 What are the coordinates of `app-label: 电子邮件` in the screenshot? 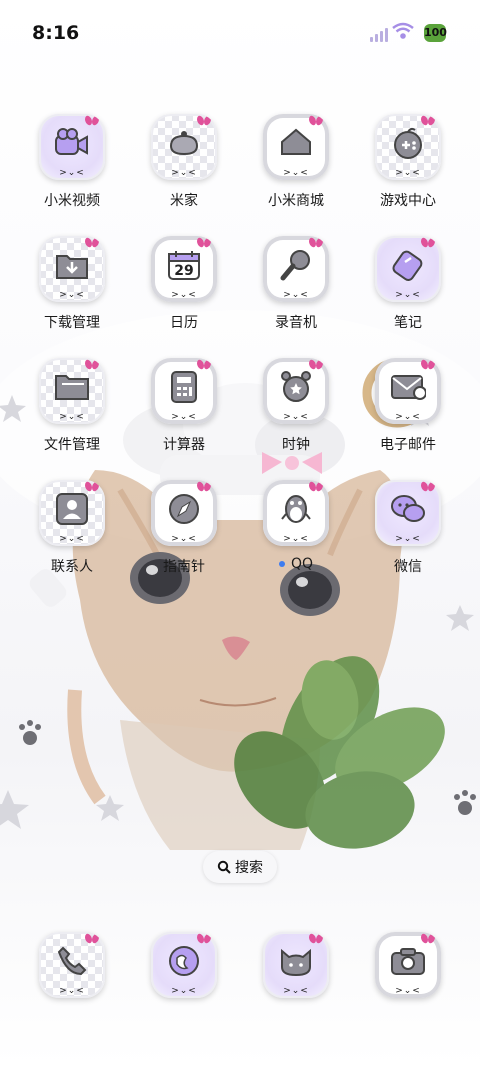 It's located at (408, 445).